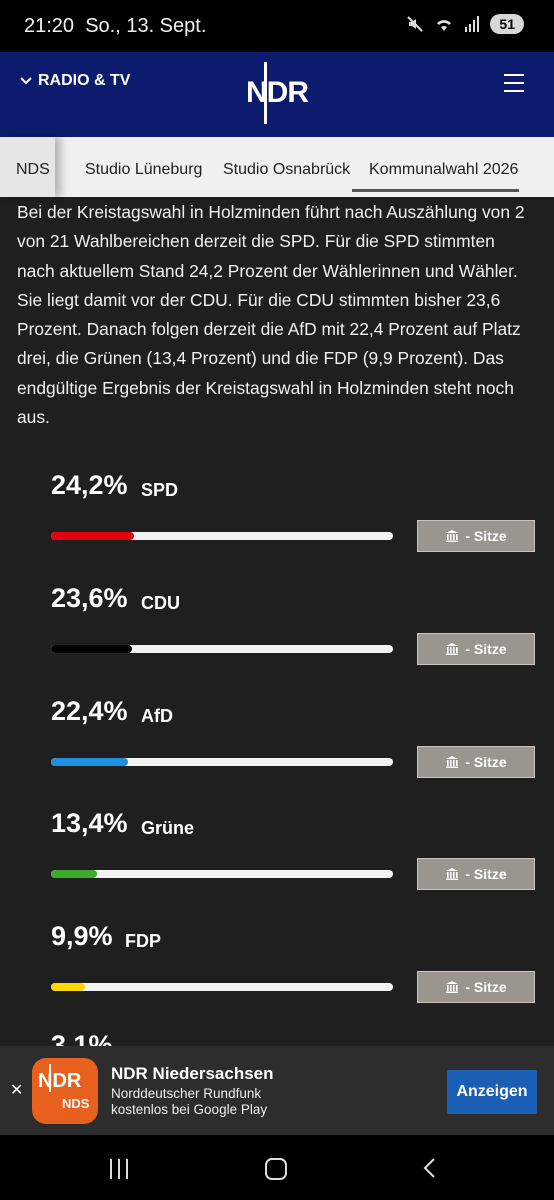 This screenshot has width=554, height=1200. I want to click on ndr-app-icon: NDR NDS, so click(65, 1091).